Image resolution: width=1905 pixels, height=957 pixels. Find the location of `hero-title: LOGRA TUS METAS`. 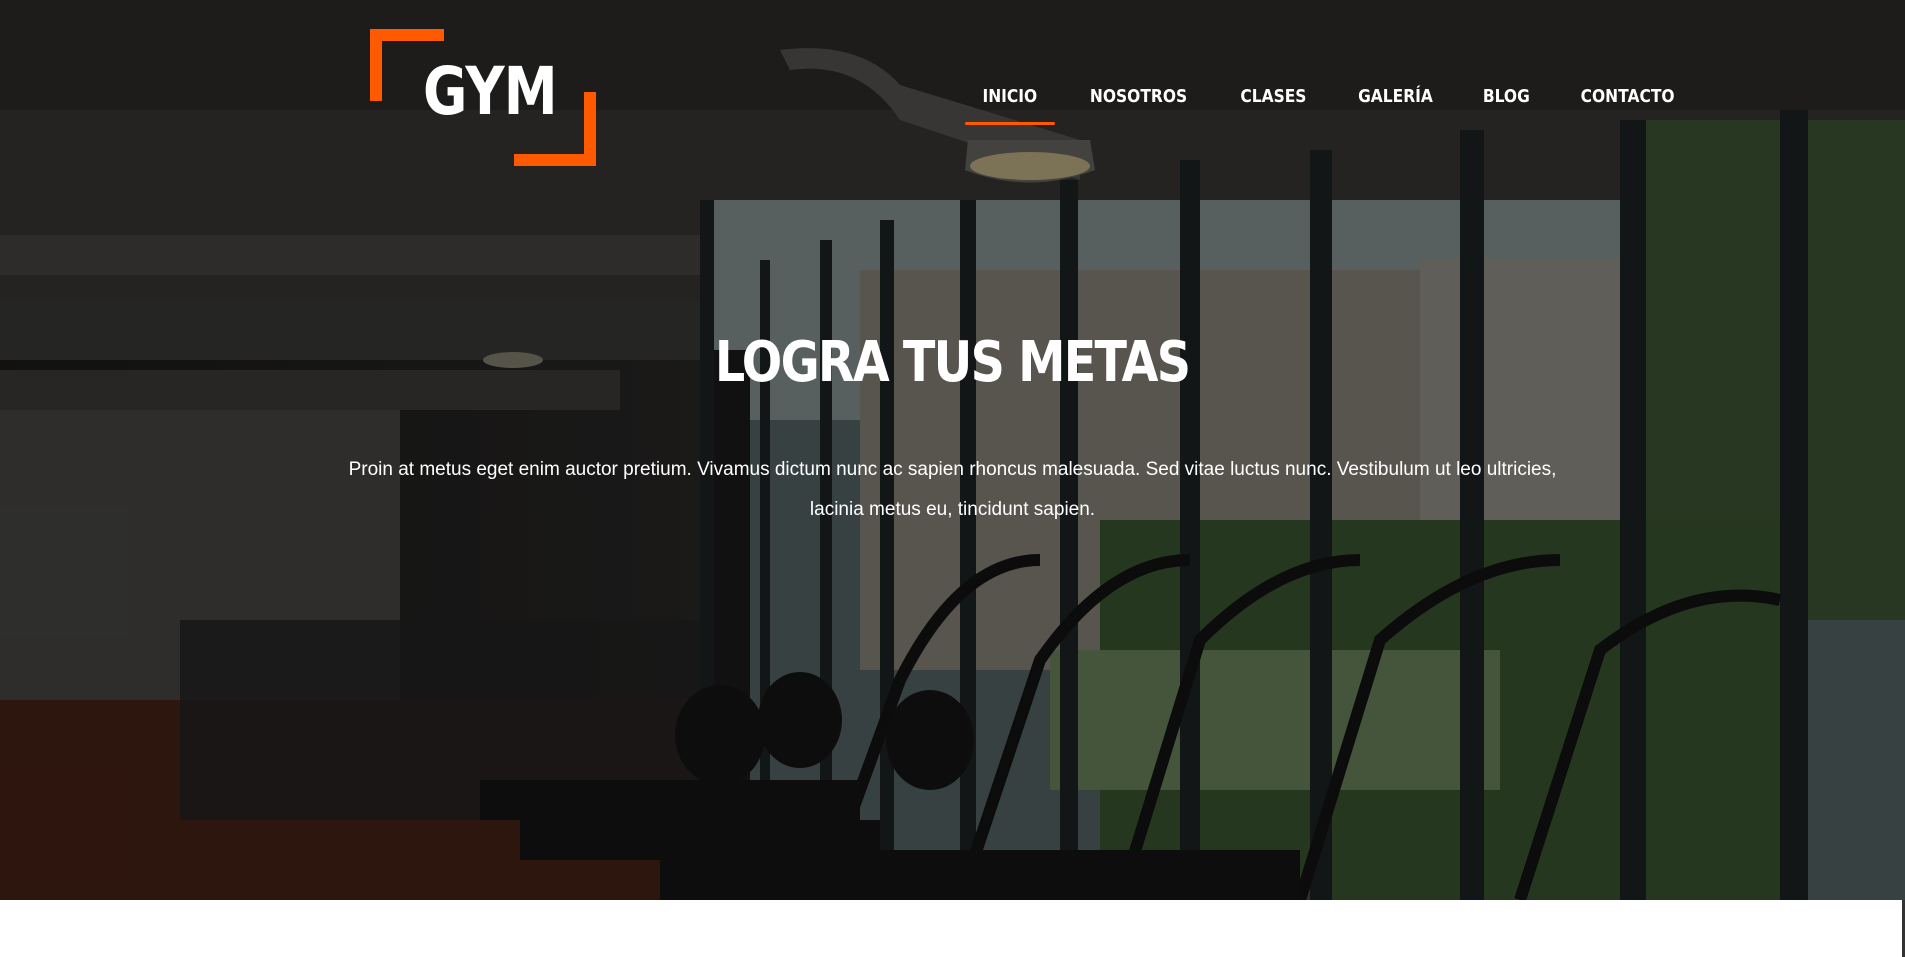

hero-title: LOGRA TUS METAS is located at coordinates (952, 362).